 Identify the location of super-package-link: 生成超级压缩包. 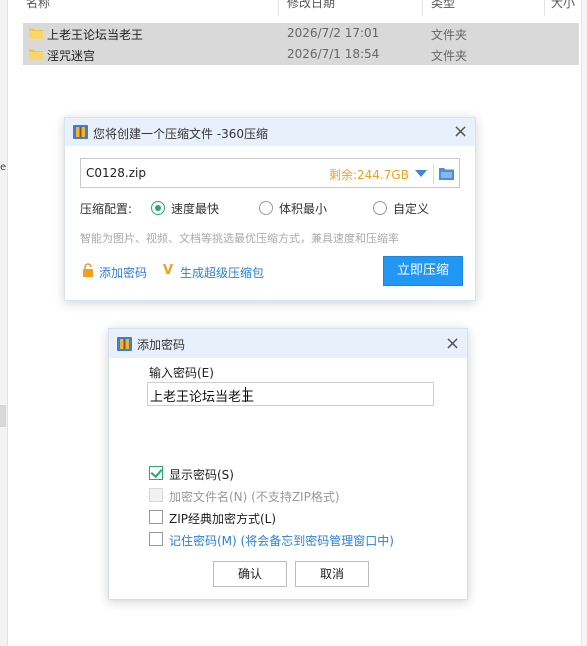
(222, 272).